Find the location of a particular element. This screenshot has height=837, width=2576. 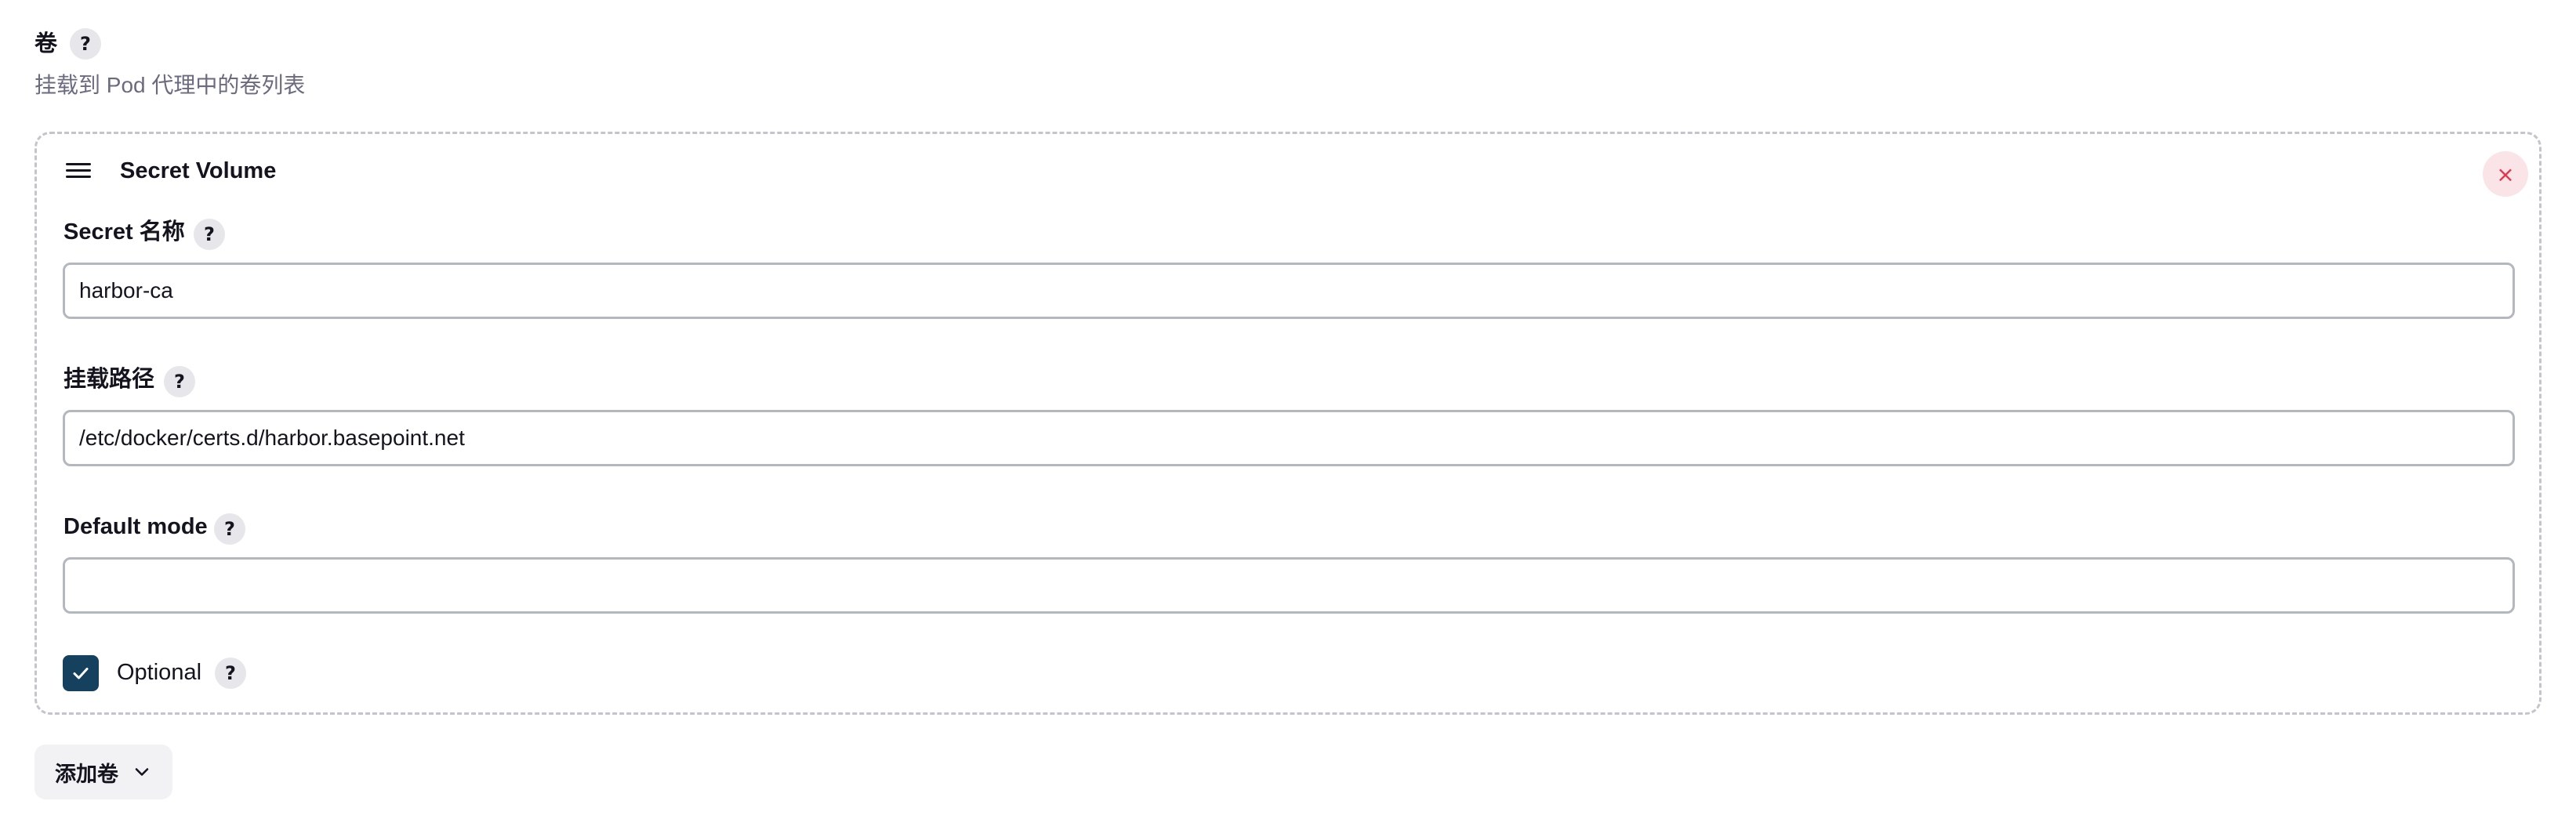

section-description: 挂载到 Pod 代理中的卷列表 is located at coordinates (170, 85).